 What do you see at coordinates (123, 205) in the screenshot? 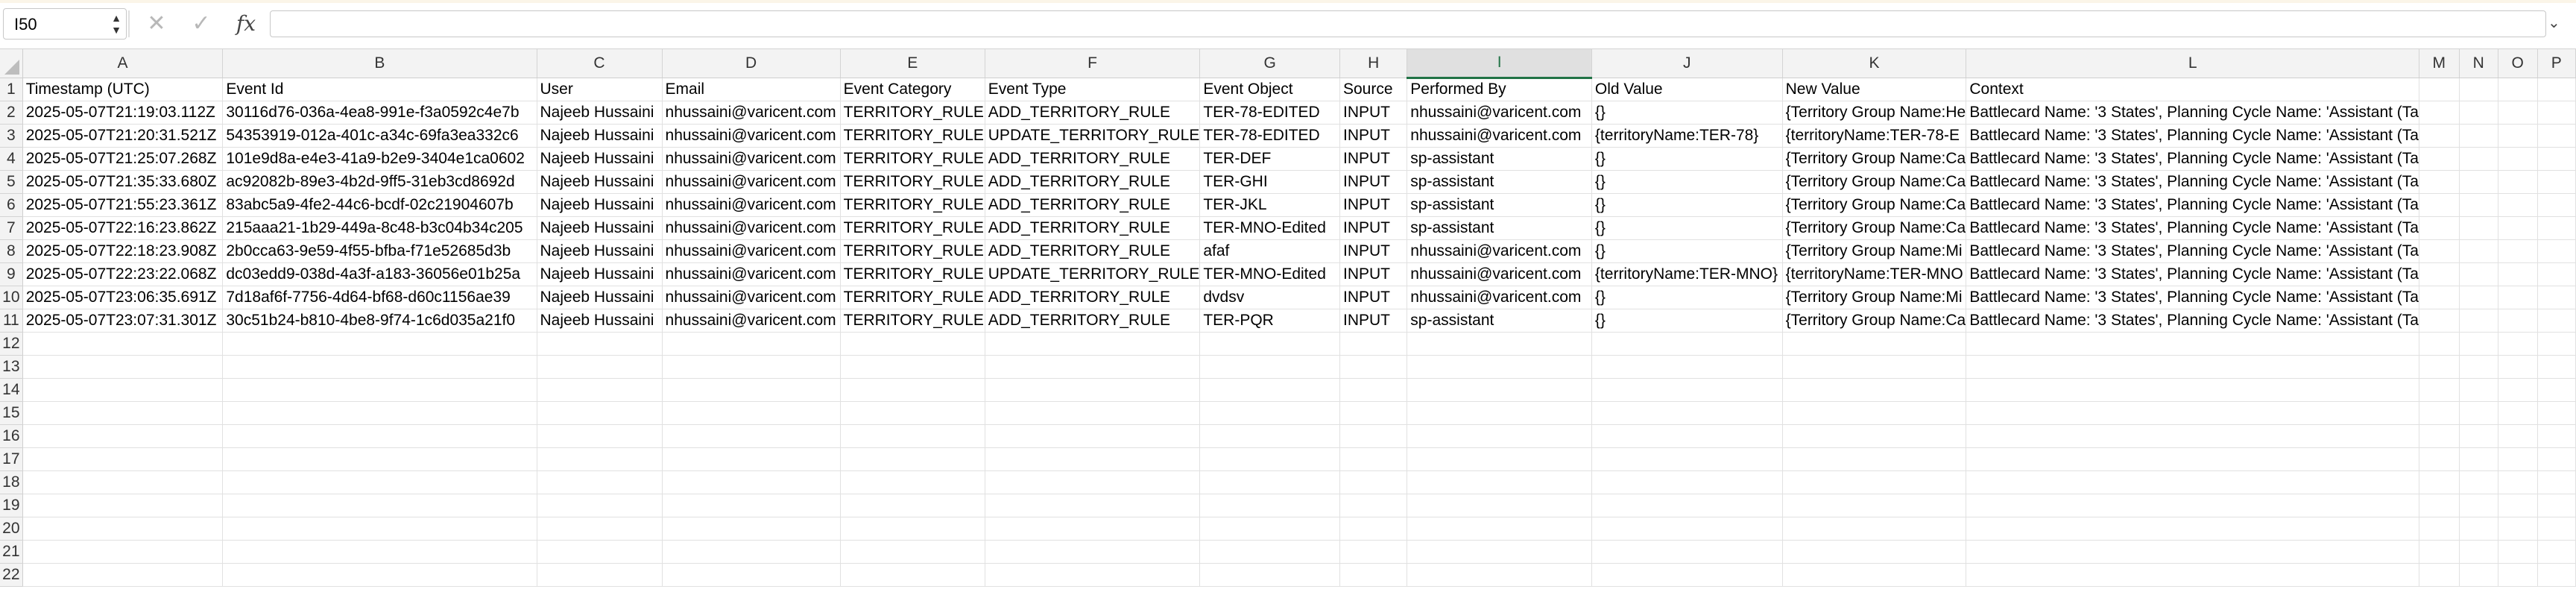
I see `cell: 2025-05-07T21:55:23.361Z` at bounding box center [123, 205].